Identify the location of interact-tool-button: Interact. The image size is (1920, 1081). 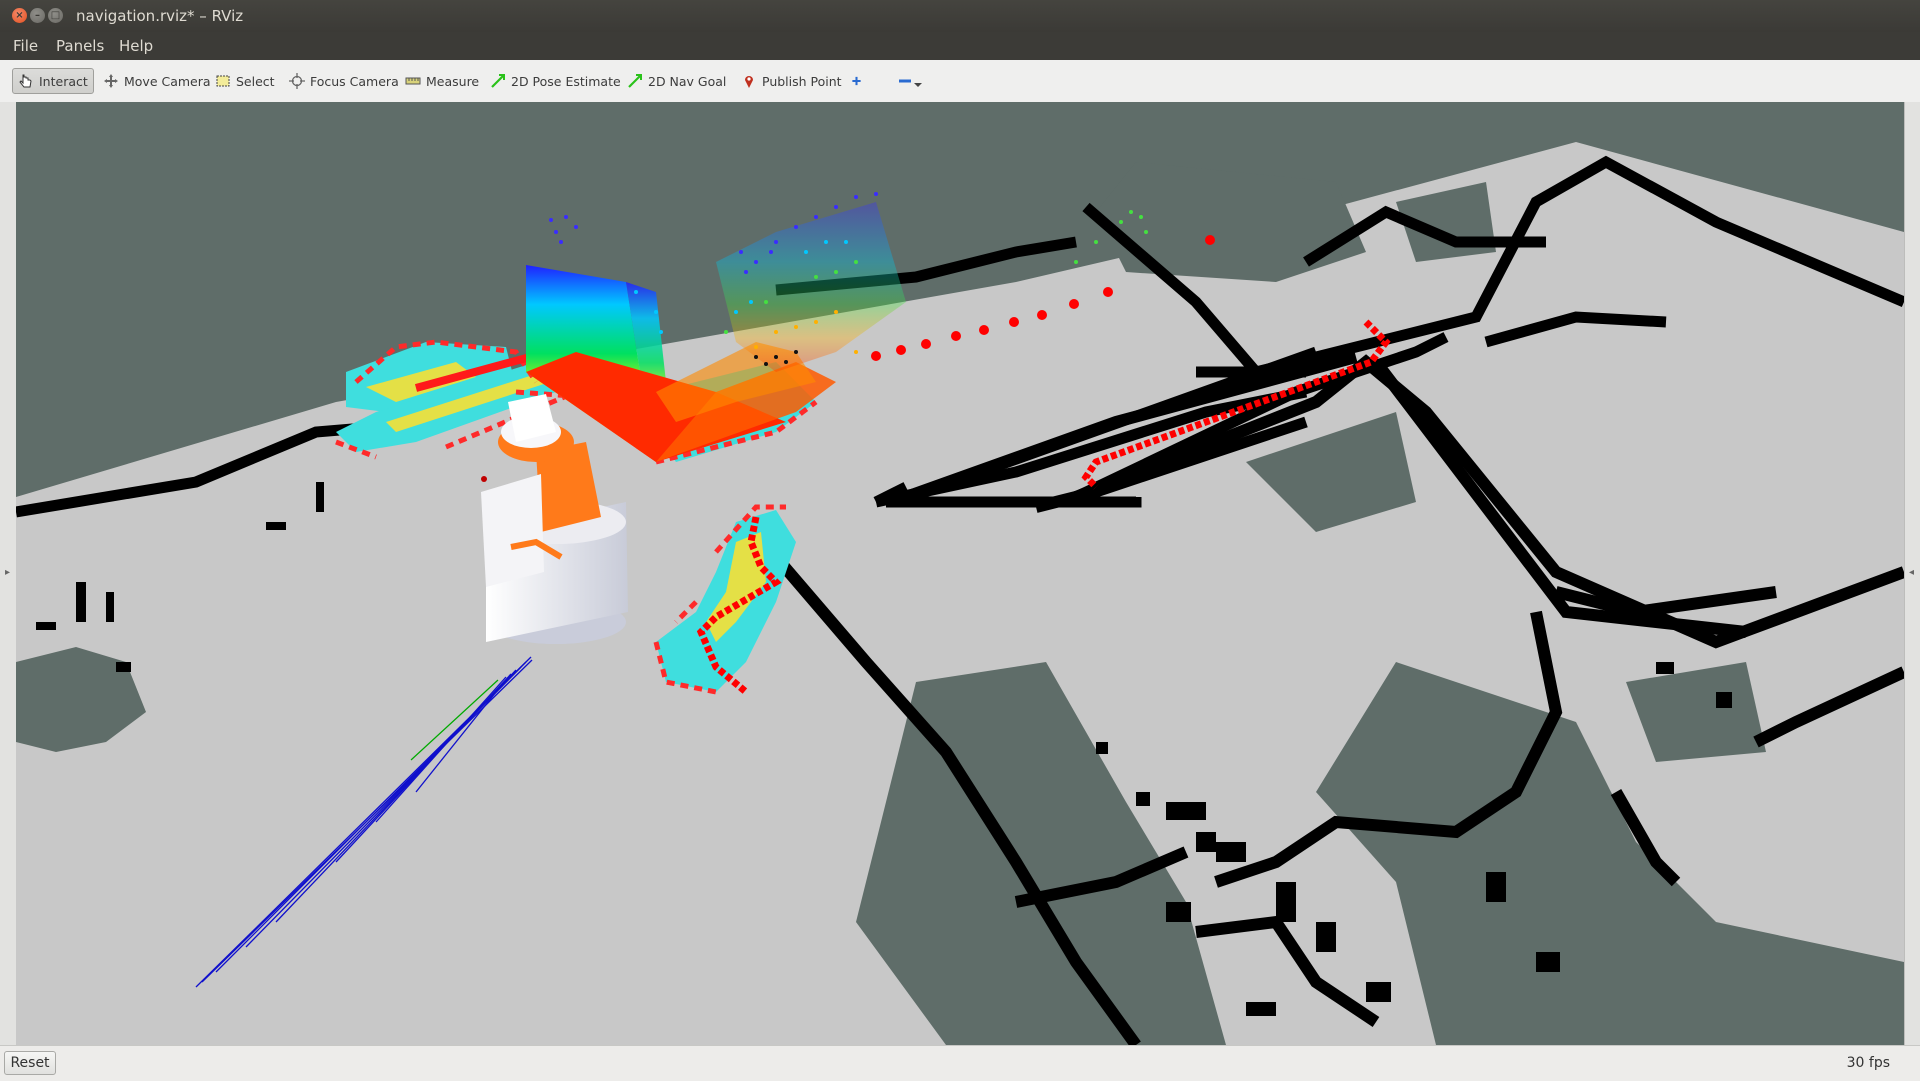
(53, 81).